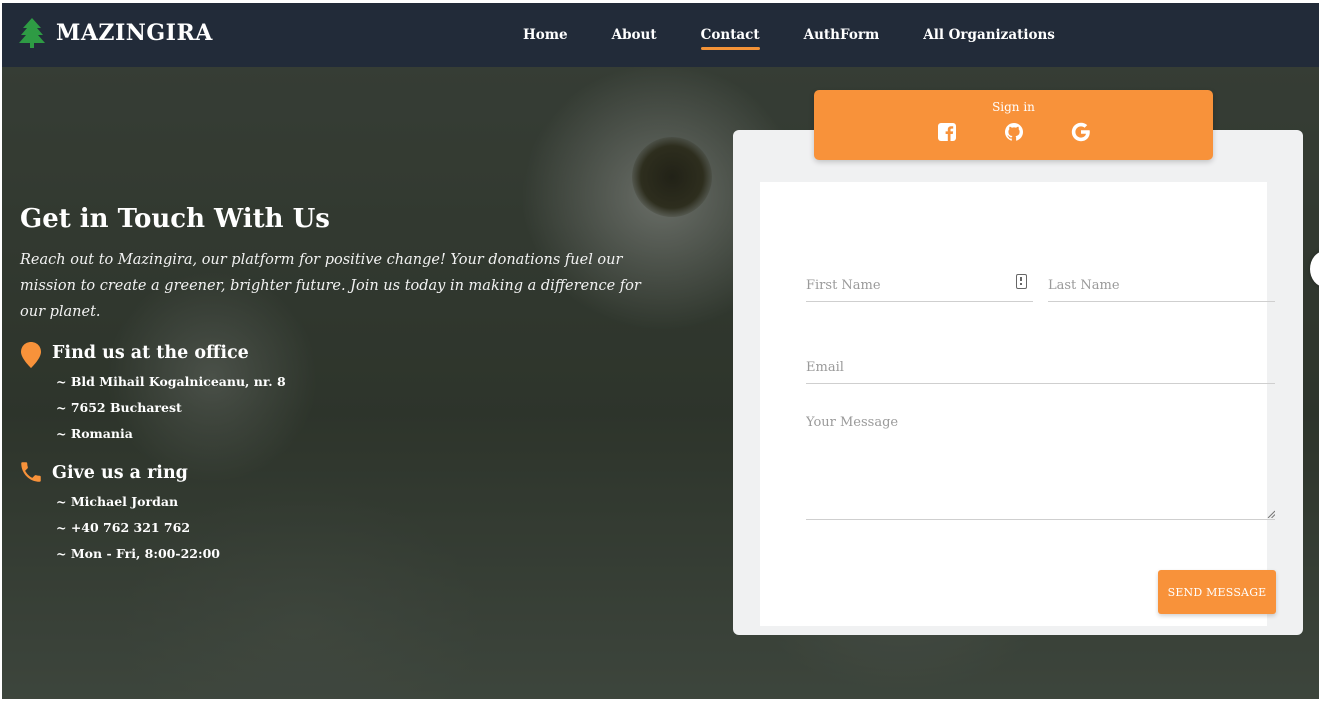 Image resolution: width=1319 pixels, height=708 pixels. I want to click on nav-about: About, so click(634, 35).